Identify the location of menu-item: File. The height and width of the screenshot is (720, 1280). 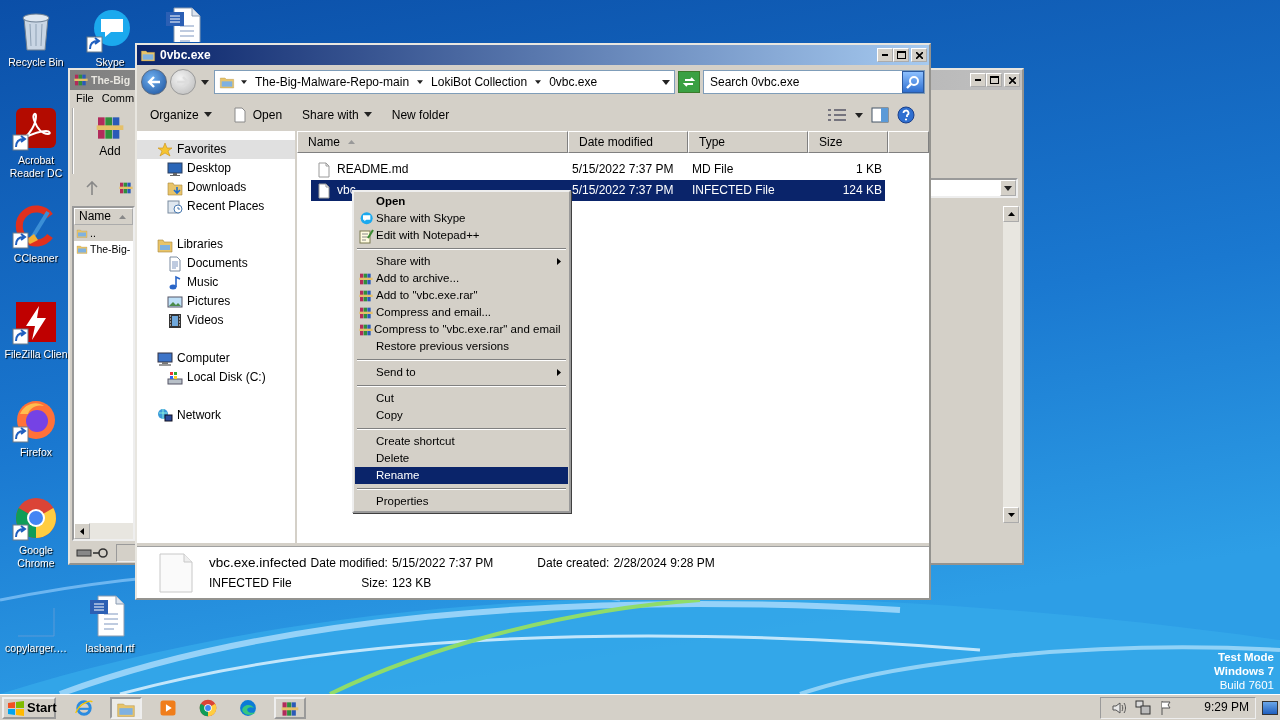
(85, 99).